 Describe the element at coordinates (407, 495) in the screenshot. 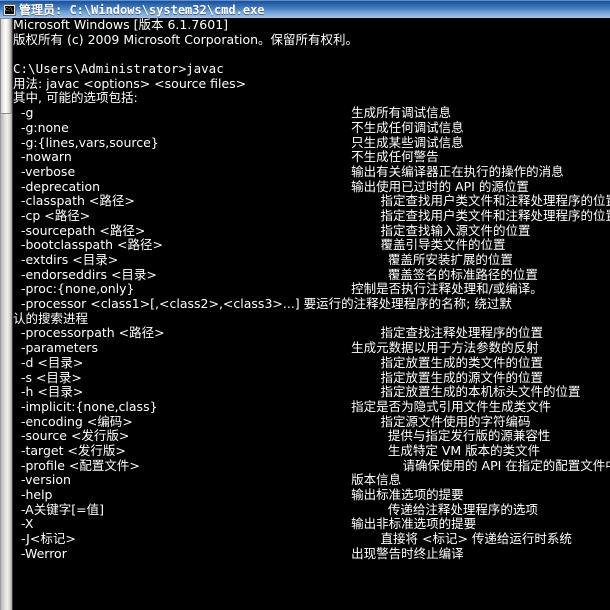

I see `console-option-description: 输出标准选项的提要` at that location.